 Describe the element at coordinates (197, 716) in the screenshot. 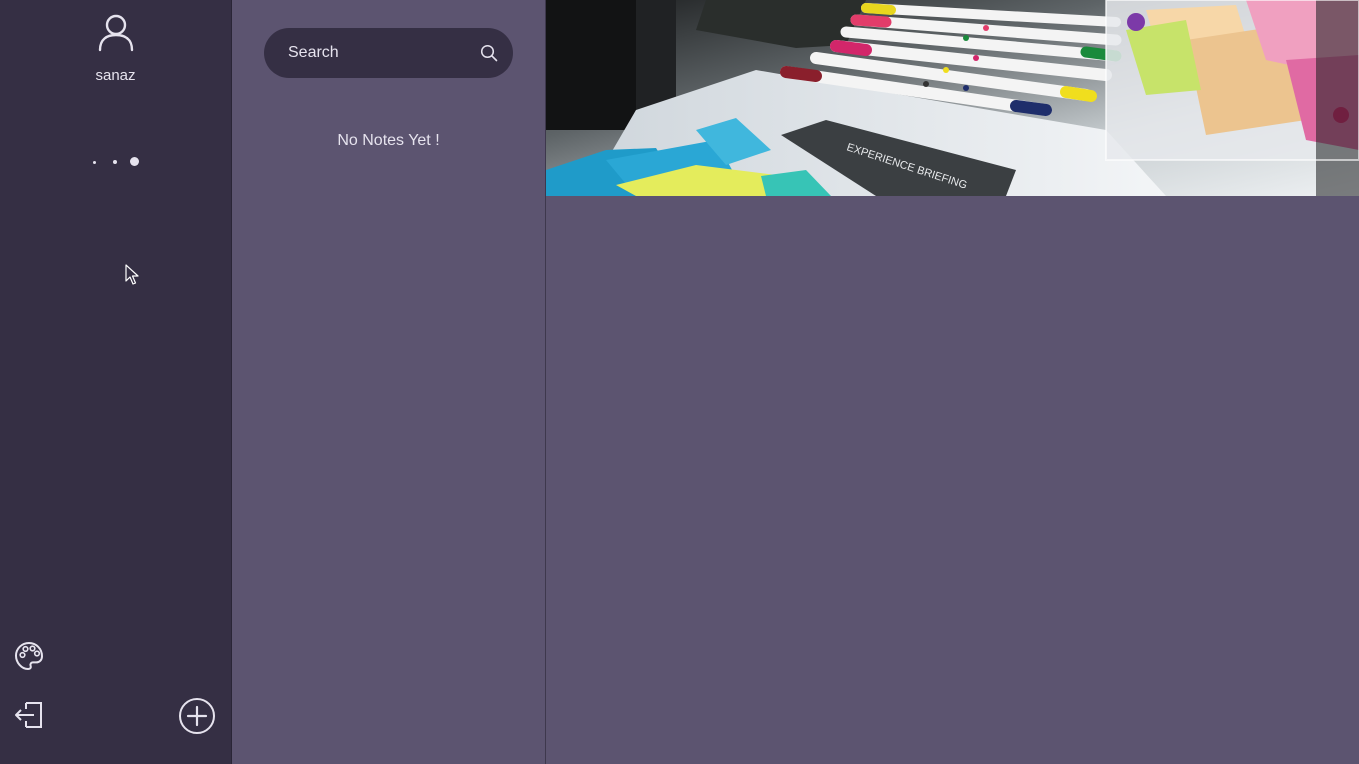

I see `plus-circle-icon` at that location.